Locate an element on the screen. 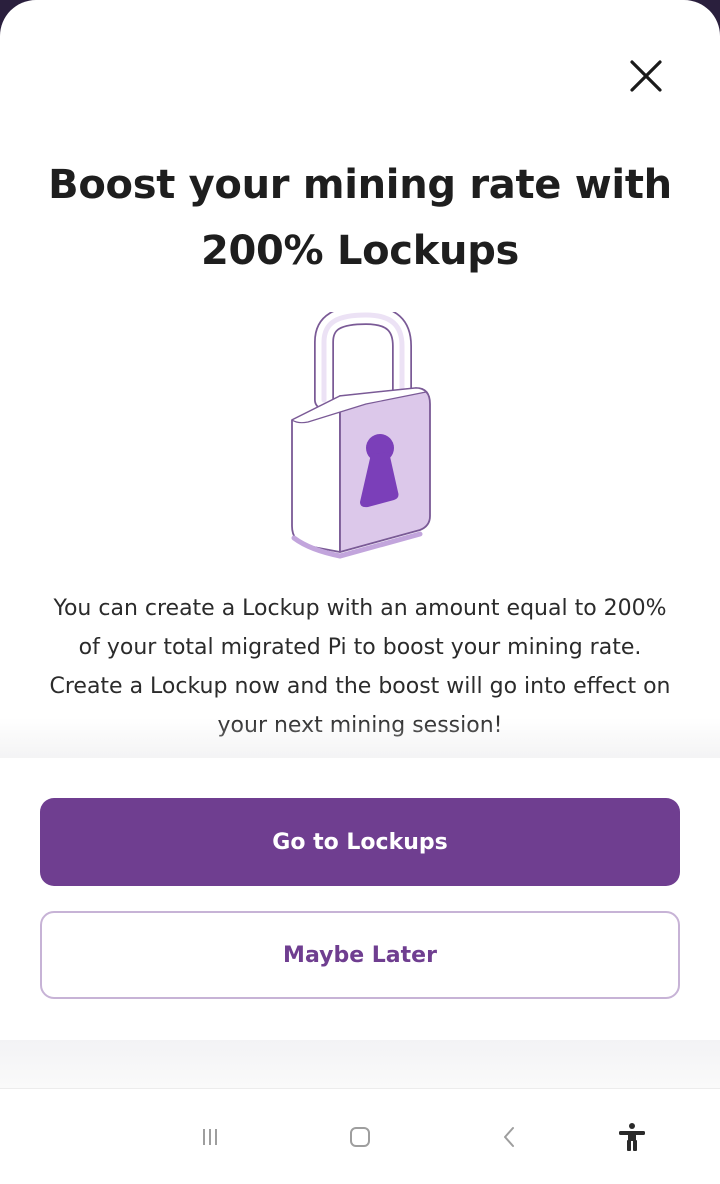 The width and height of the screenshot is (720, 1184). back-button is located at coordinates (510, 1137).